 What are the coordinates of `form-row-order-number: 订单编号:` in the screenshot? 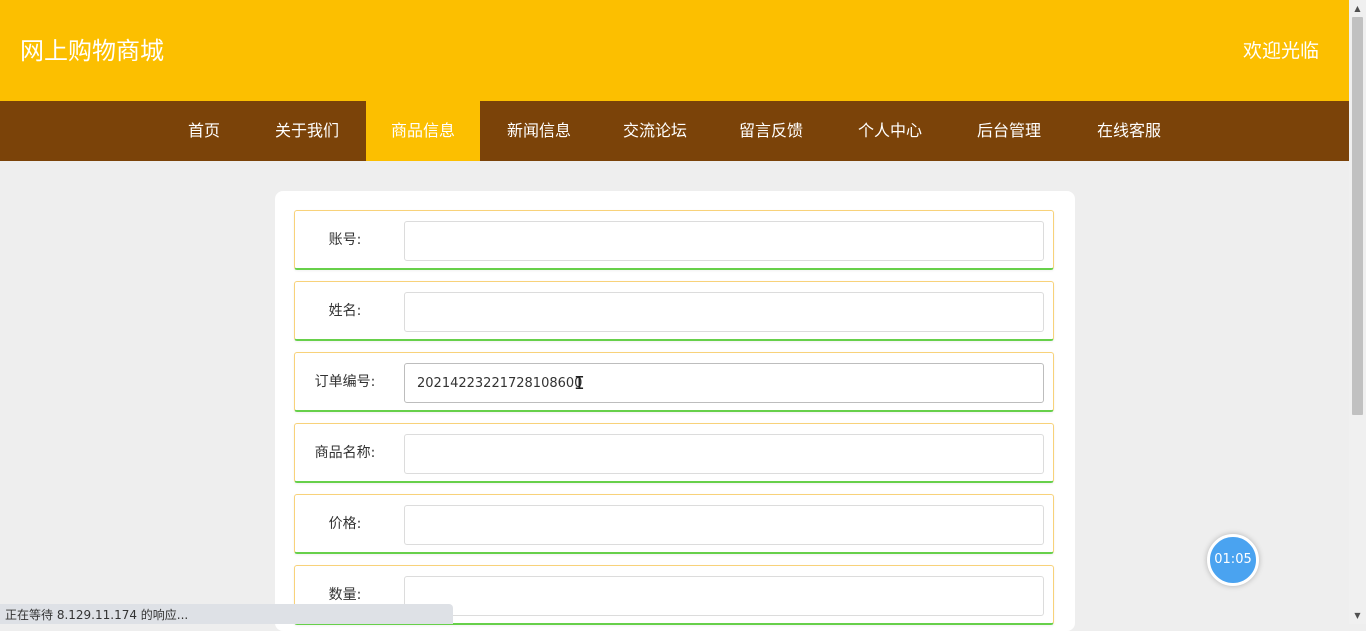 It's located at (674, 382).